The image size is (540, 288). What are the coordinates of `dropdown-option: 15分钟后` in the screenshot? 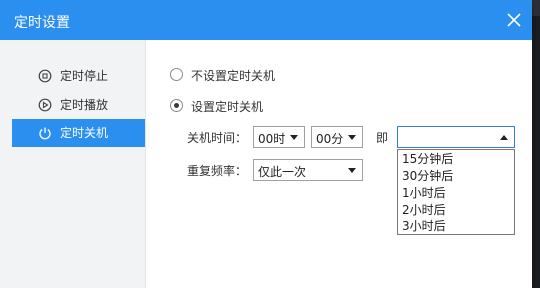 It's located at (427, 159).